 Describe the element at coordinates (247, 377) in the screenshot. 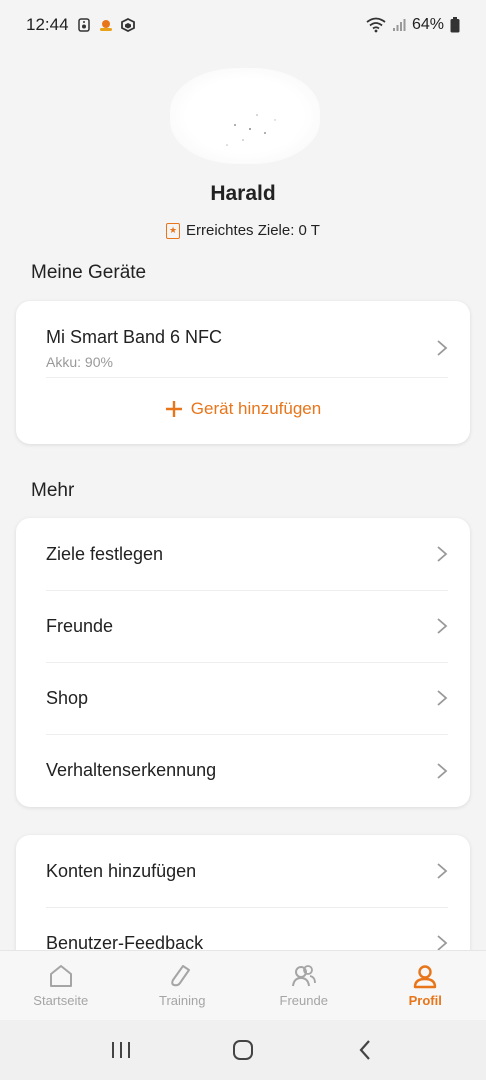

I see `divider` at that location.